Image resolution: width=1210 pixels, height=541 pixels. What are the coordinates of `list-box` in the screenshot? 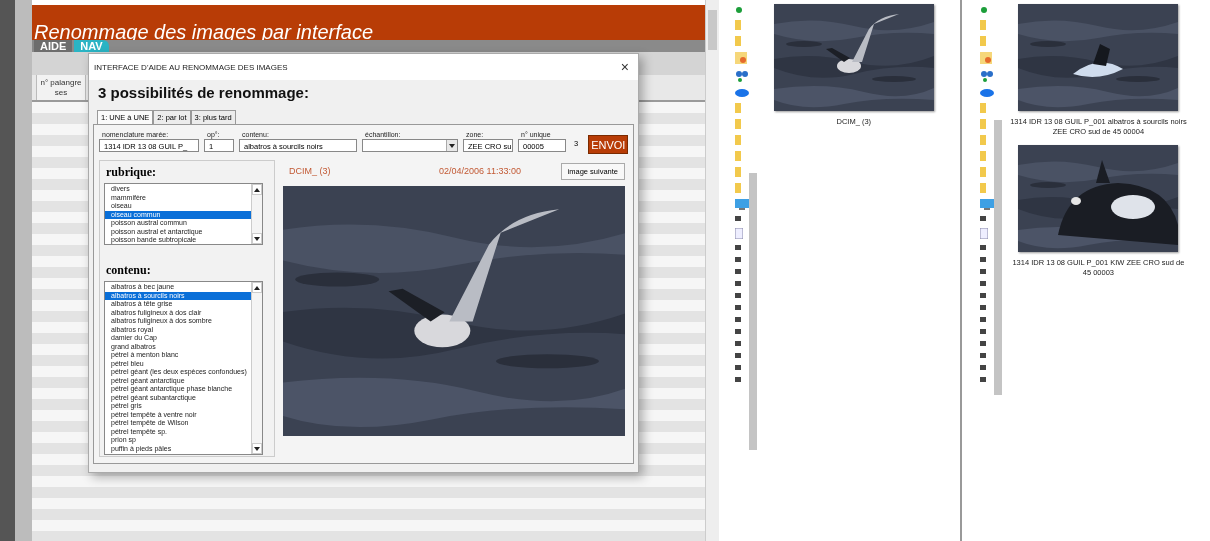 It's located at (183, 368).